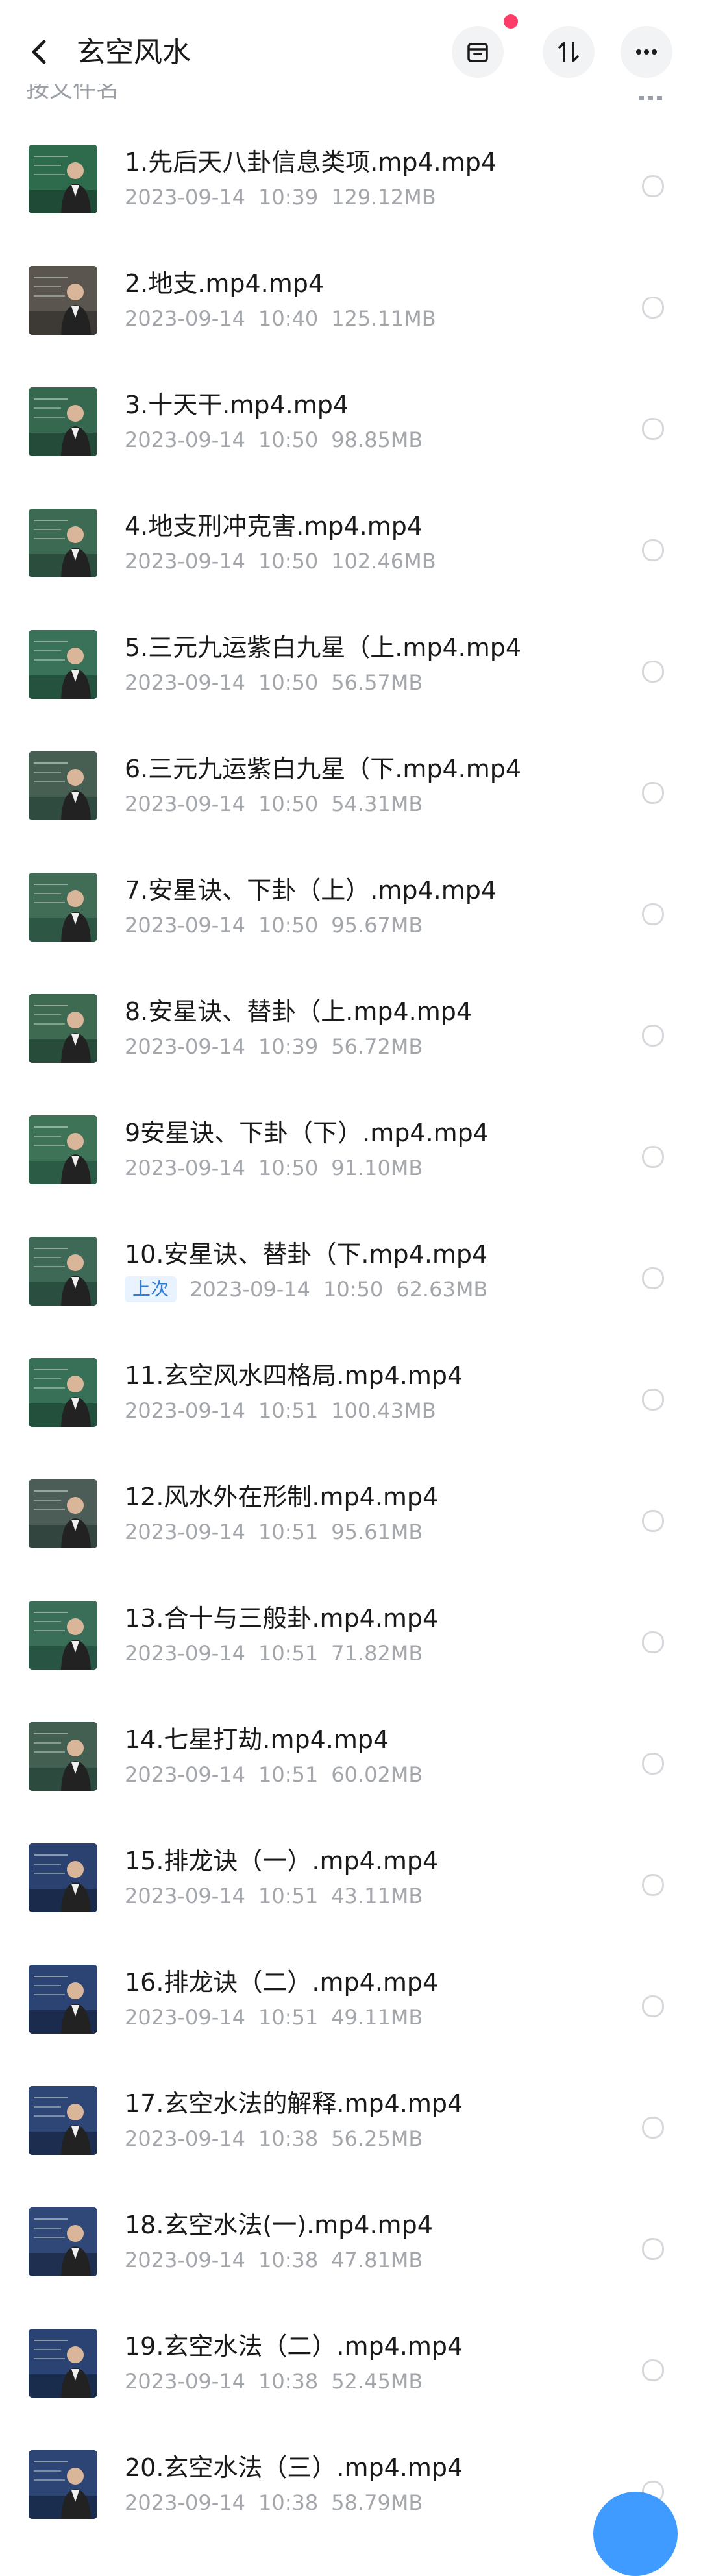 Image resolution: width=701 pixels, height=2576 pixels. Describe the element at coordinates (294, 1375) in the screenshot. I see `file-name: 11.玄空风水四格局.mp4.mp4` at that location.